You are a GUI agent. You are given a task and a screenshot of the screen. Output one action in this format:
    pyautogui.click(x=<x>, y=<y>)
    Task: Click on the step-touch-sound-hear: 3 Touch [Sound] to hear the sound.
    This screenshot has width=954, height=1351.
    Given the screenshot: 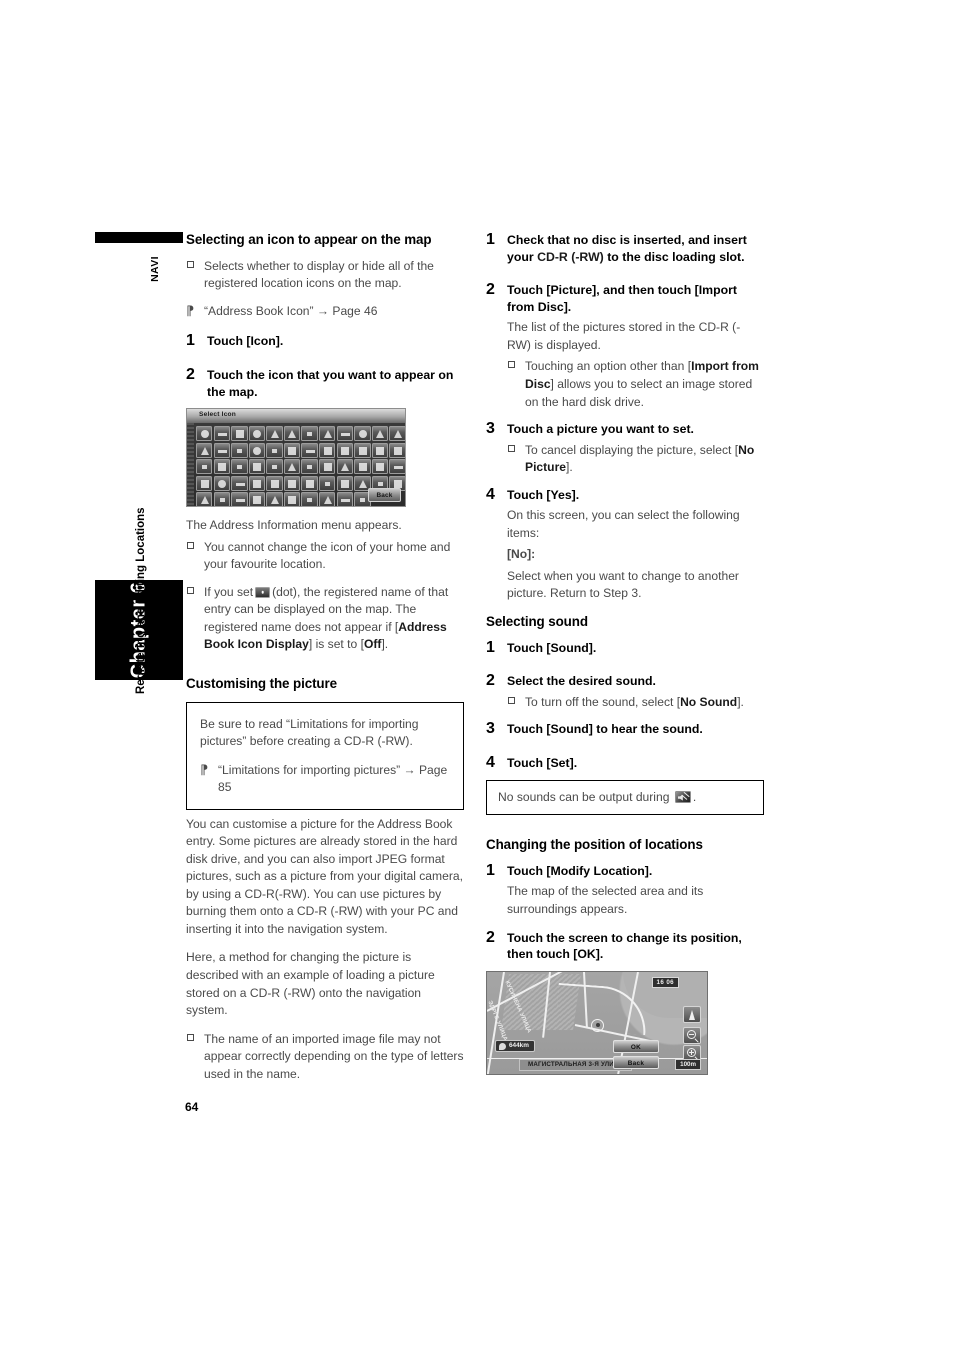 What is the action you would take?
    pyautogui.click(x=625, y=729)
    